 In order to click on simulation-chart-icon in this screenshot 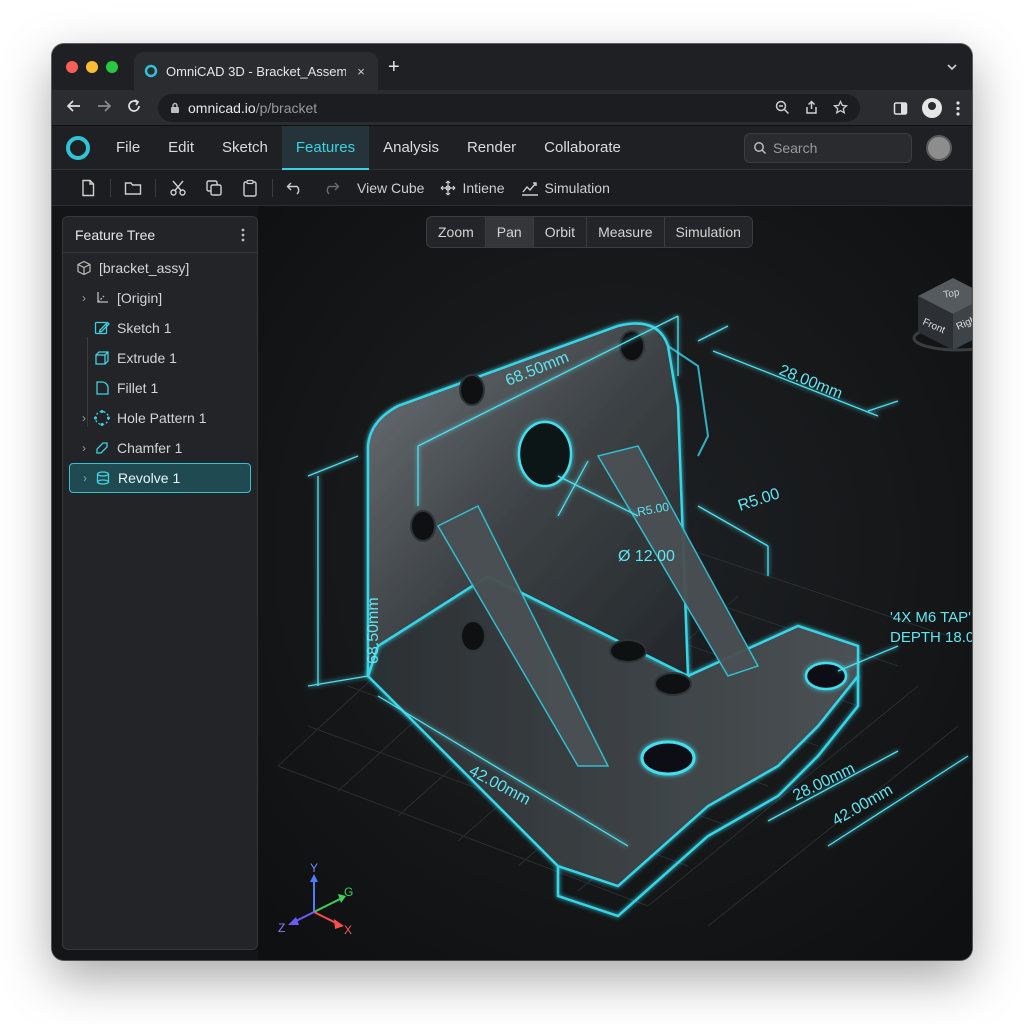, I will do `click(529, 188)`.